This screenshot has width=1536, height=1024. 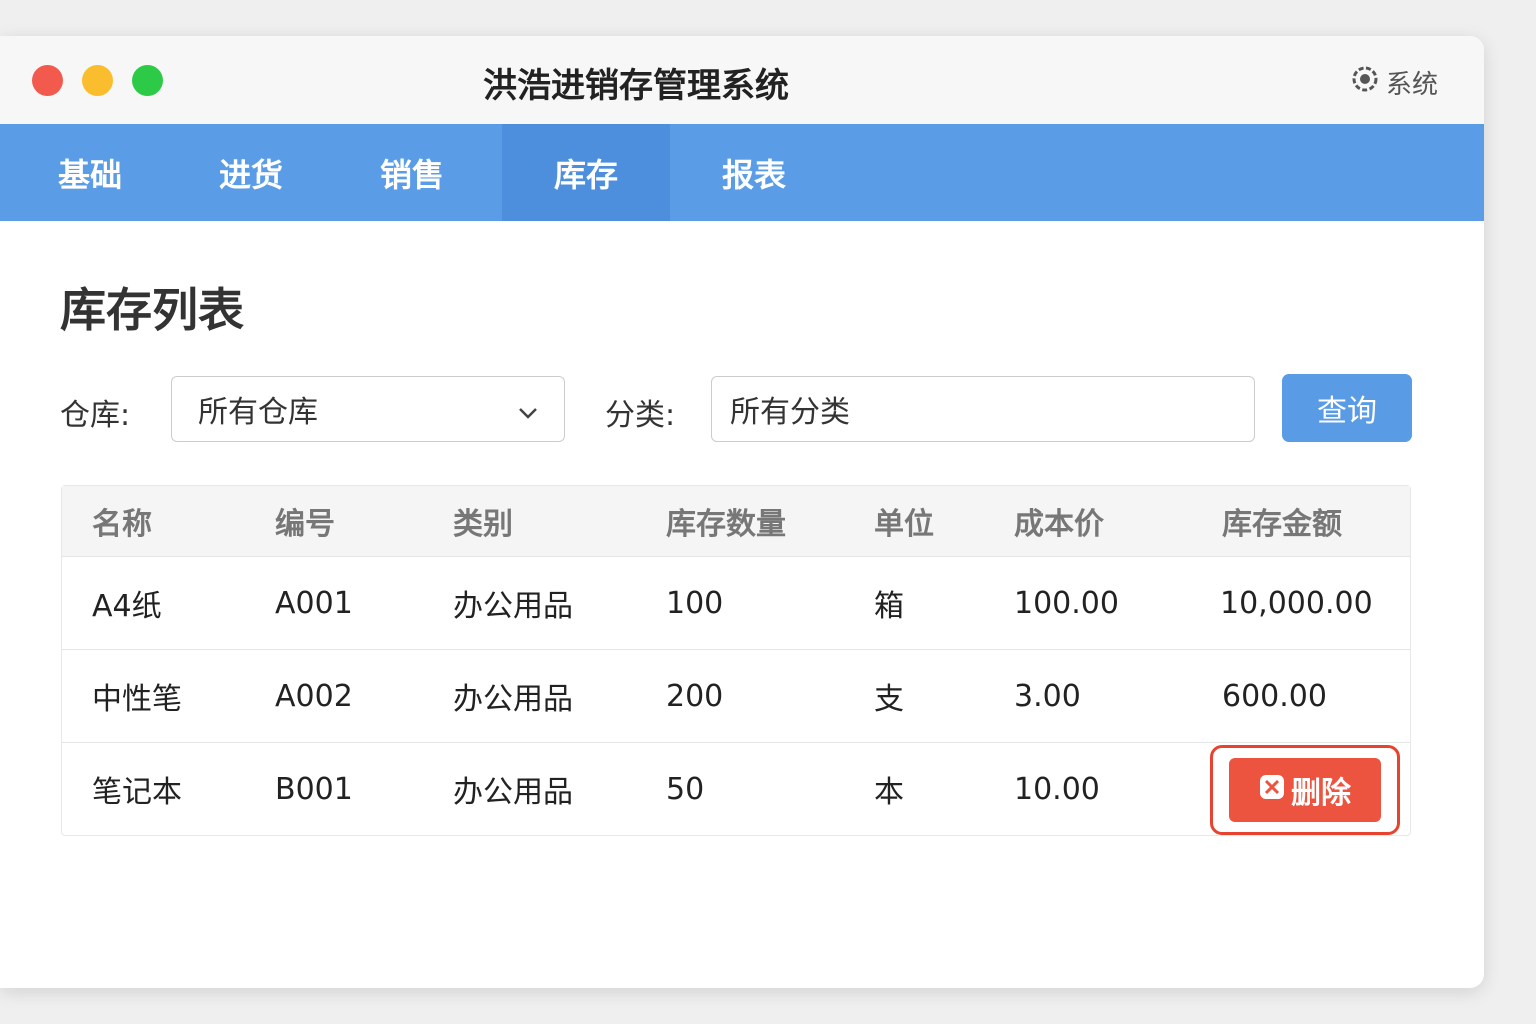 What do you see at coordinates (412, 172) in the screenshot?
I see `tab-sales: 销售` at bounding box center [412, 172].